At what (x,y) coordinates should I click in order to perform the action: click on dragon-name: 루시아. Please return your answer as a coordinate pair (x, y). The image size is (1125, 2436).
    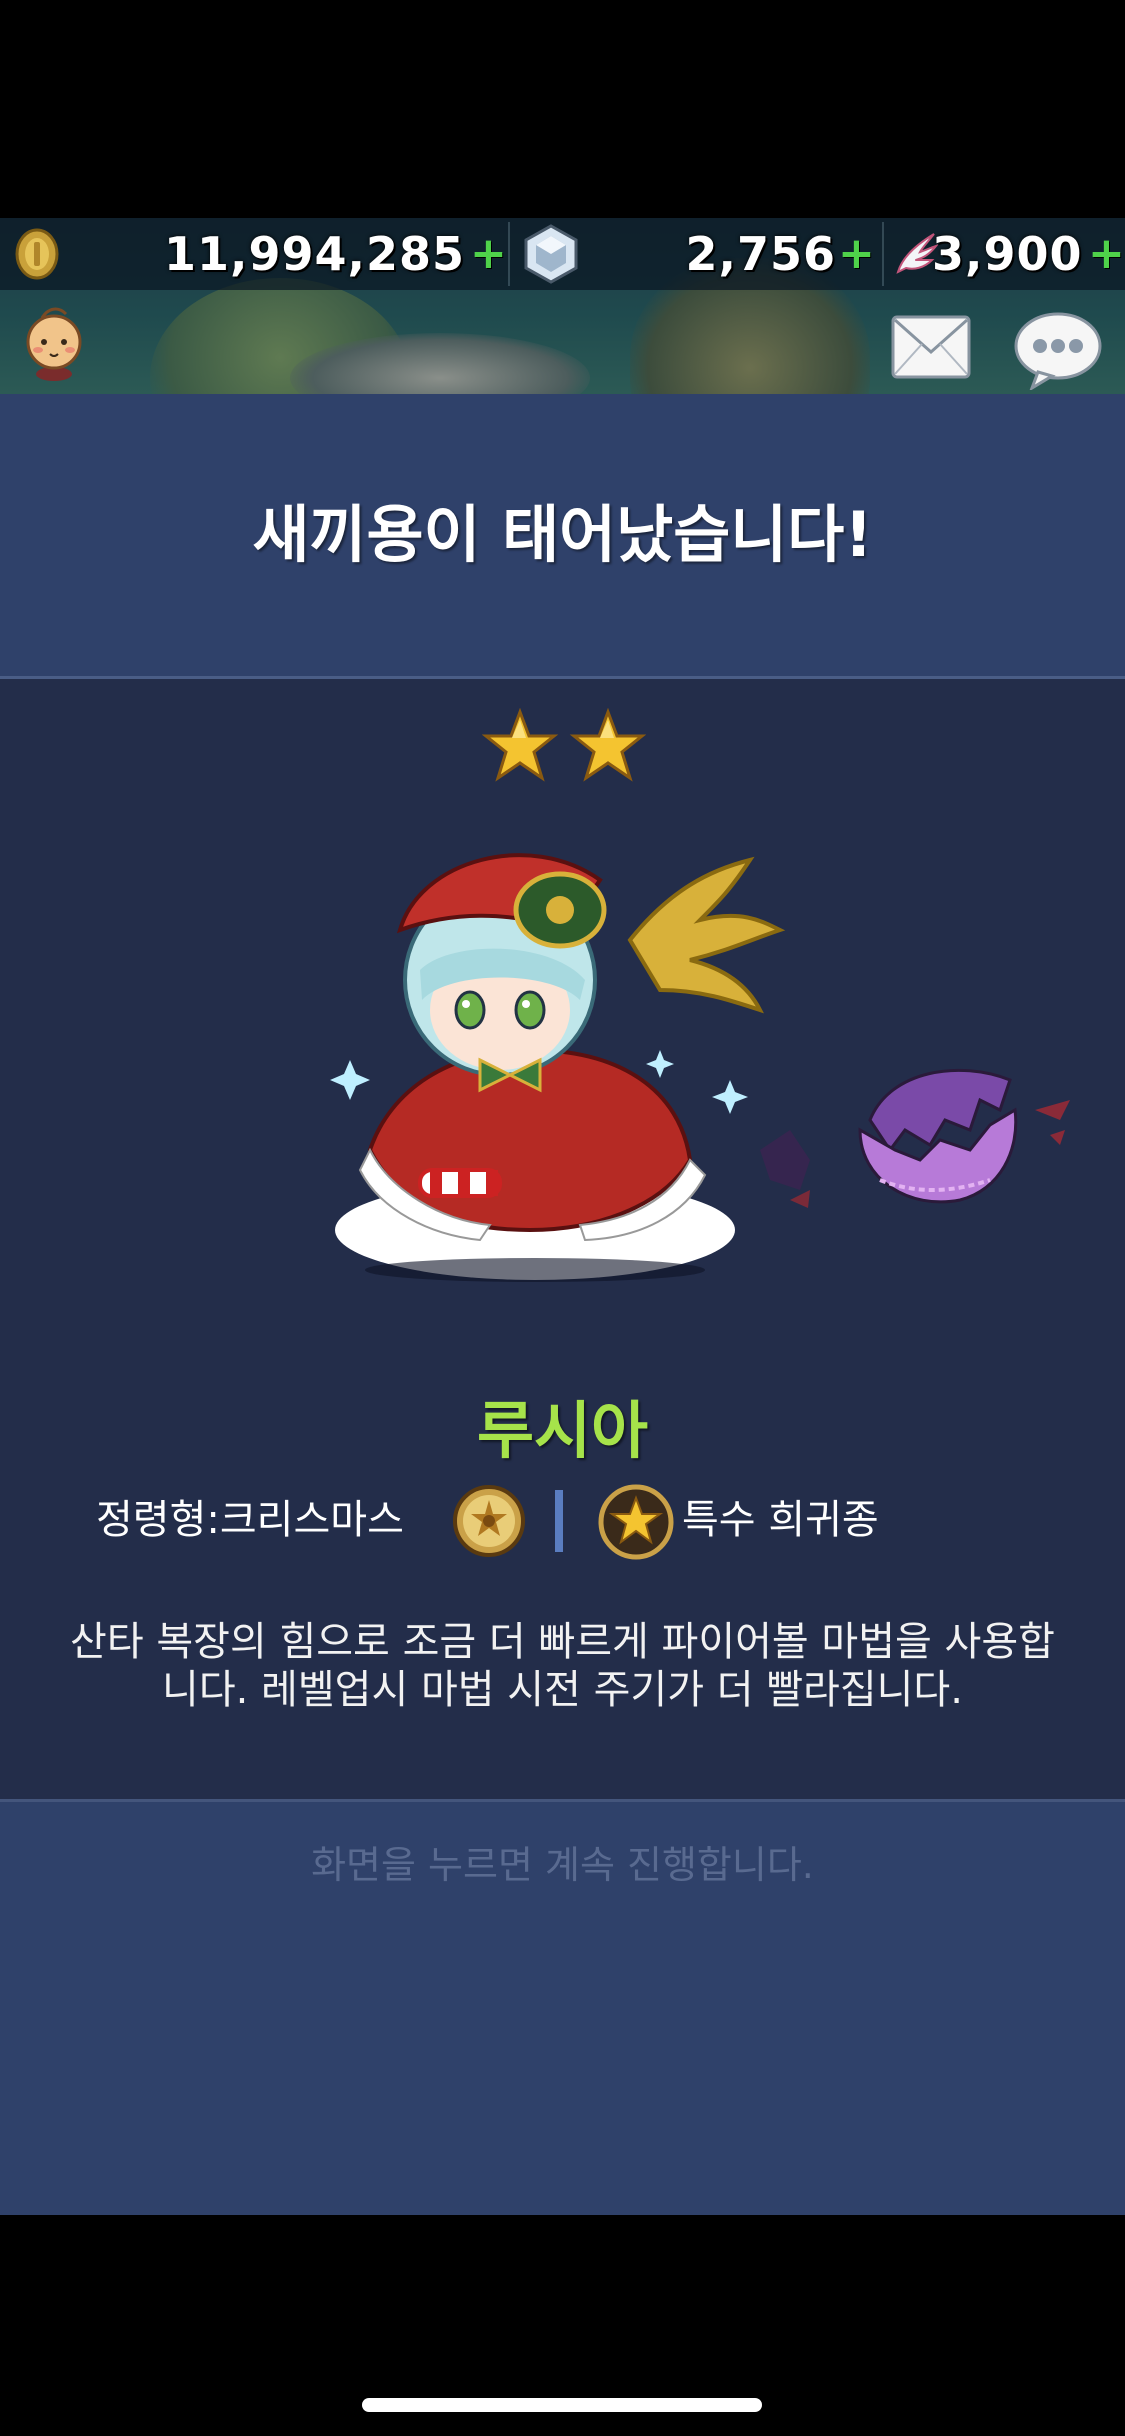
    Looking at the image, I should click on (562, 1430).